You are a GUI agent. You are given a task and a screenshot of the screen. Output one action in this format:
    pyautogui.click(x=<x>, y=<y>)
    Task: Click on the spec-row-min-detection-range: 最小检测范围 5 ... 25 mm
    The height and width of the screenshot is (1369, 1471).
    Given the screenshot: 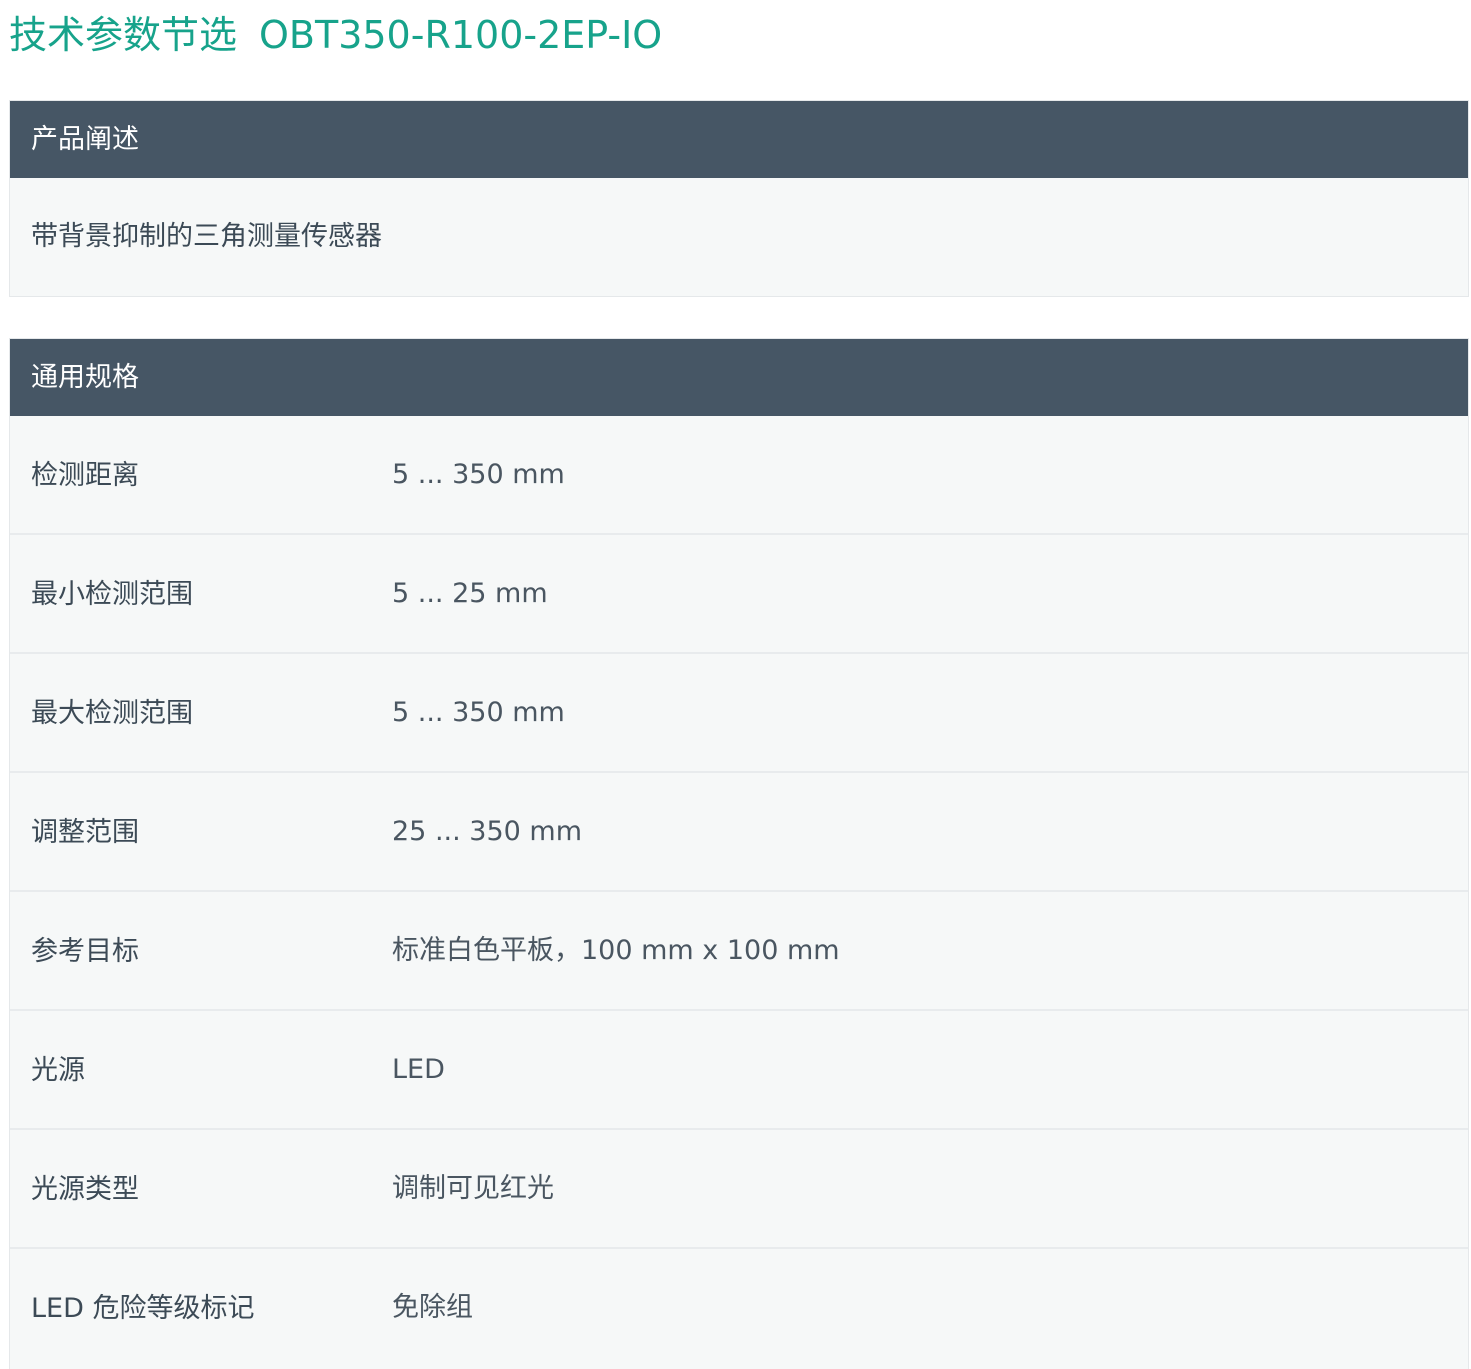 What is the action you would take?
    pyautogui.click(x=739, y=594)
    